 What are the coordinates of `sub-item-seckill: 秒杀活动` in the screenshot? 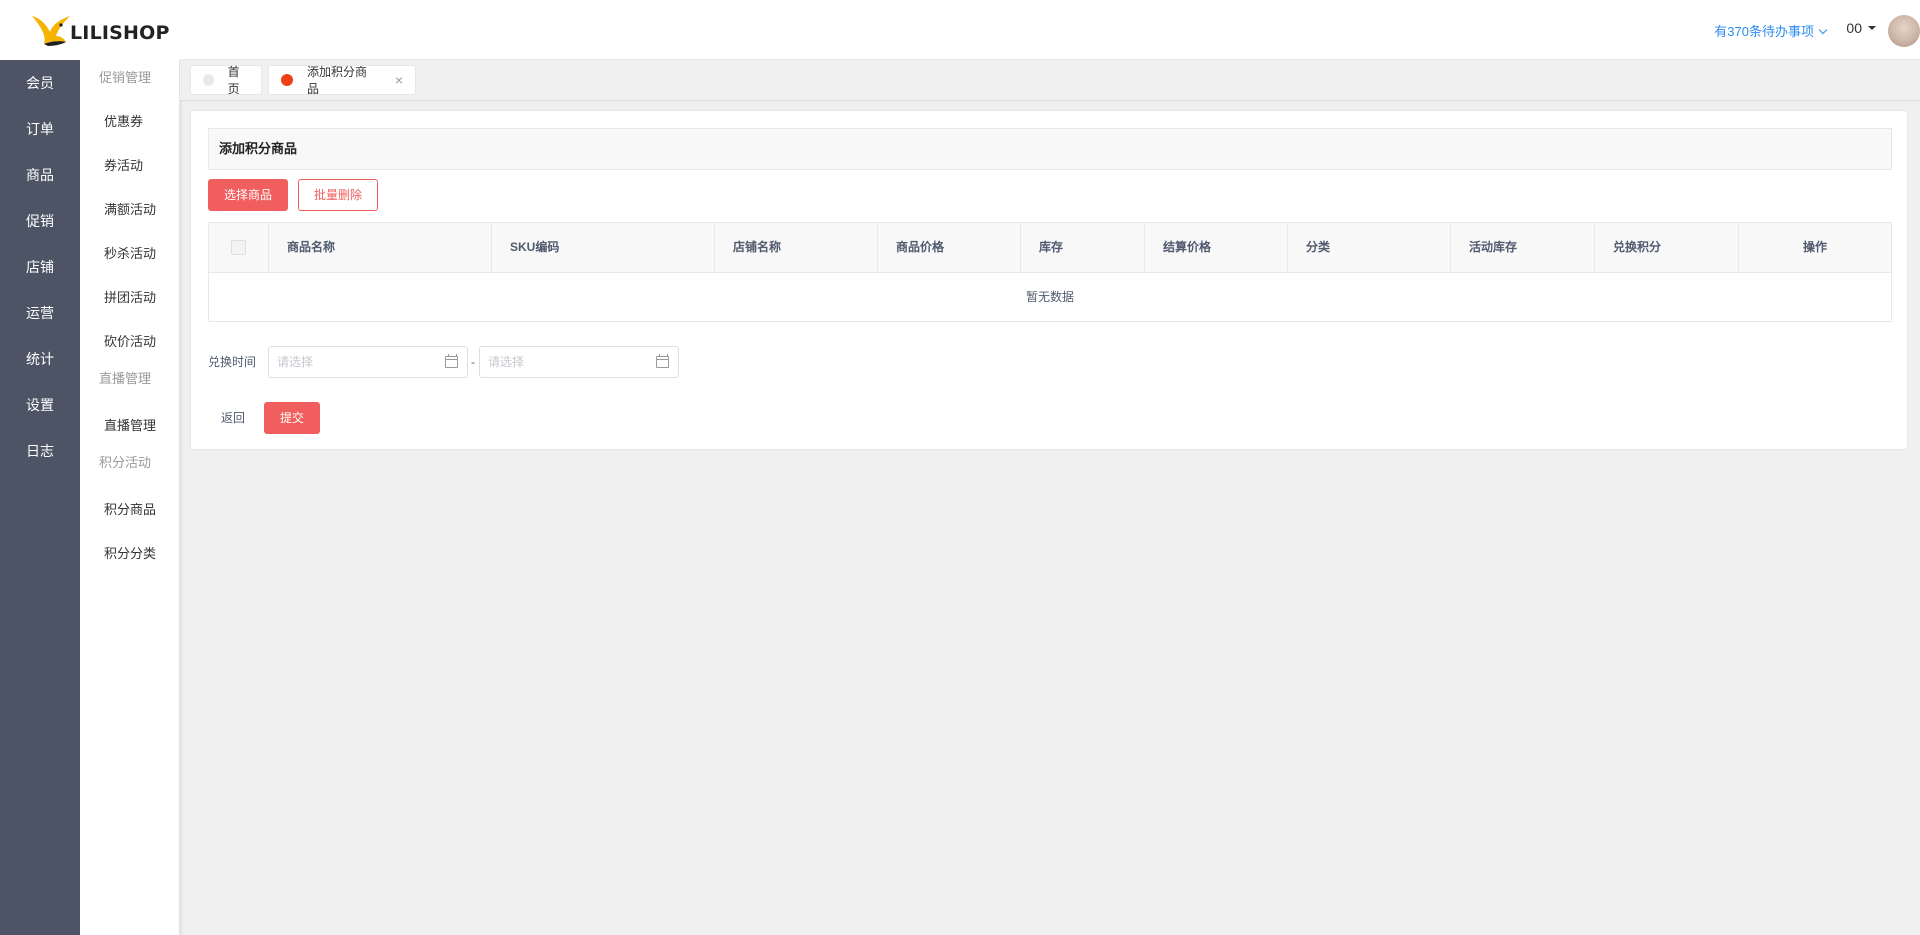 It's located at (129, 254).